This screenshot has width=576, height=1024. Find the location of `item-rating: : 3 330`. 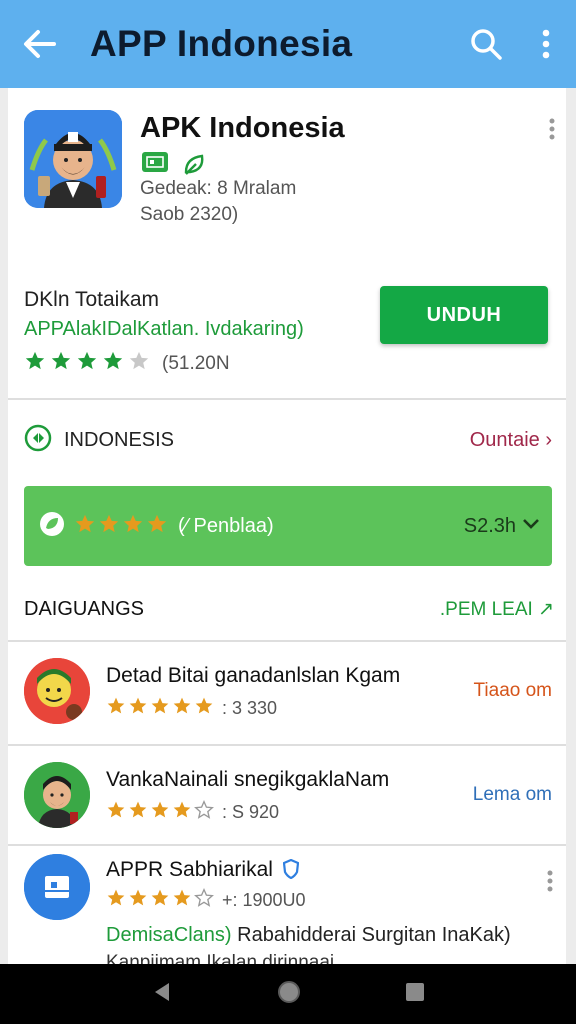

item-rating: : 3 330 is located at coordinates (191, 708).